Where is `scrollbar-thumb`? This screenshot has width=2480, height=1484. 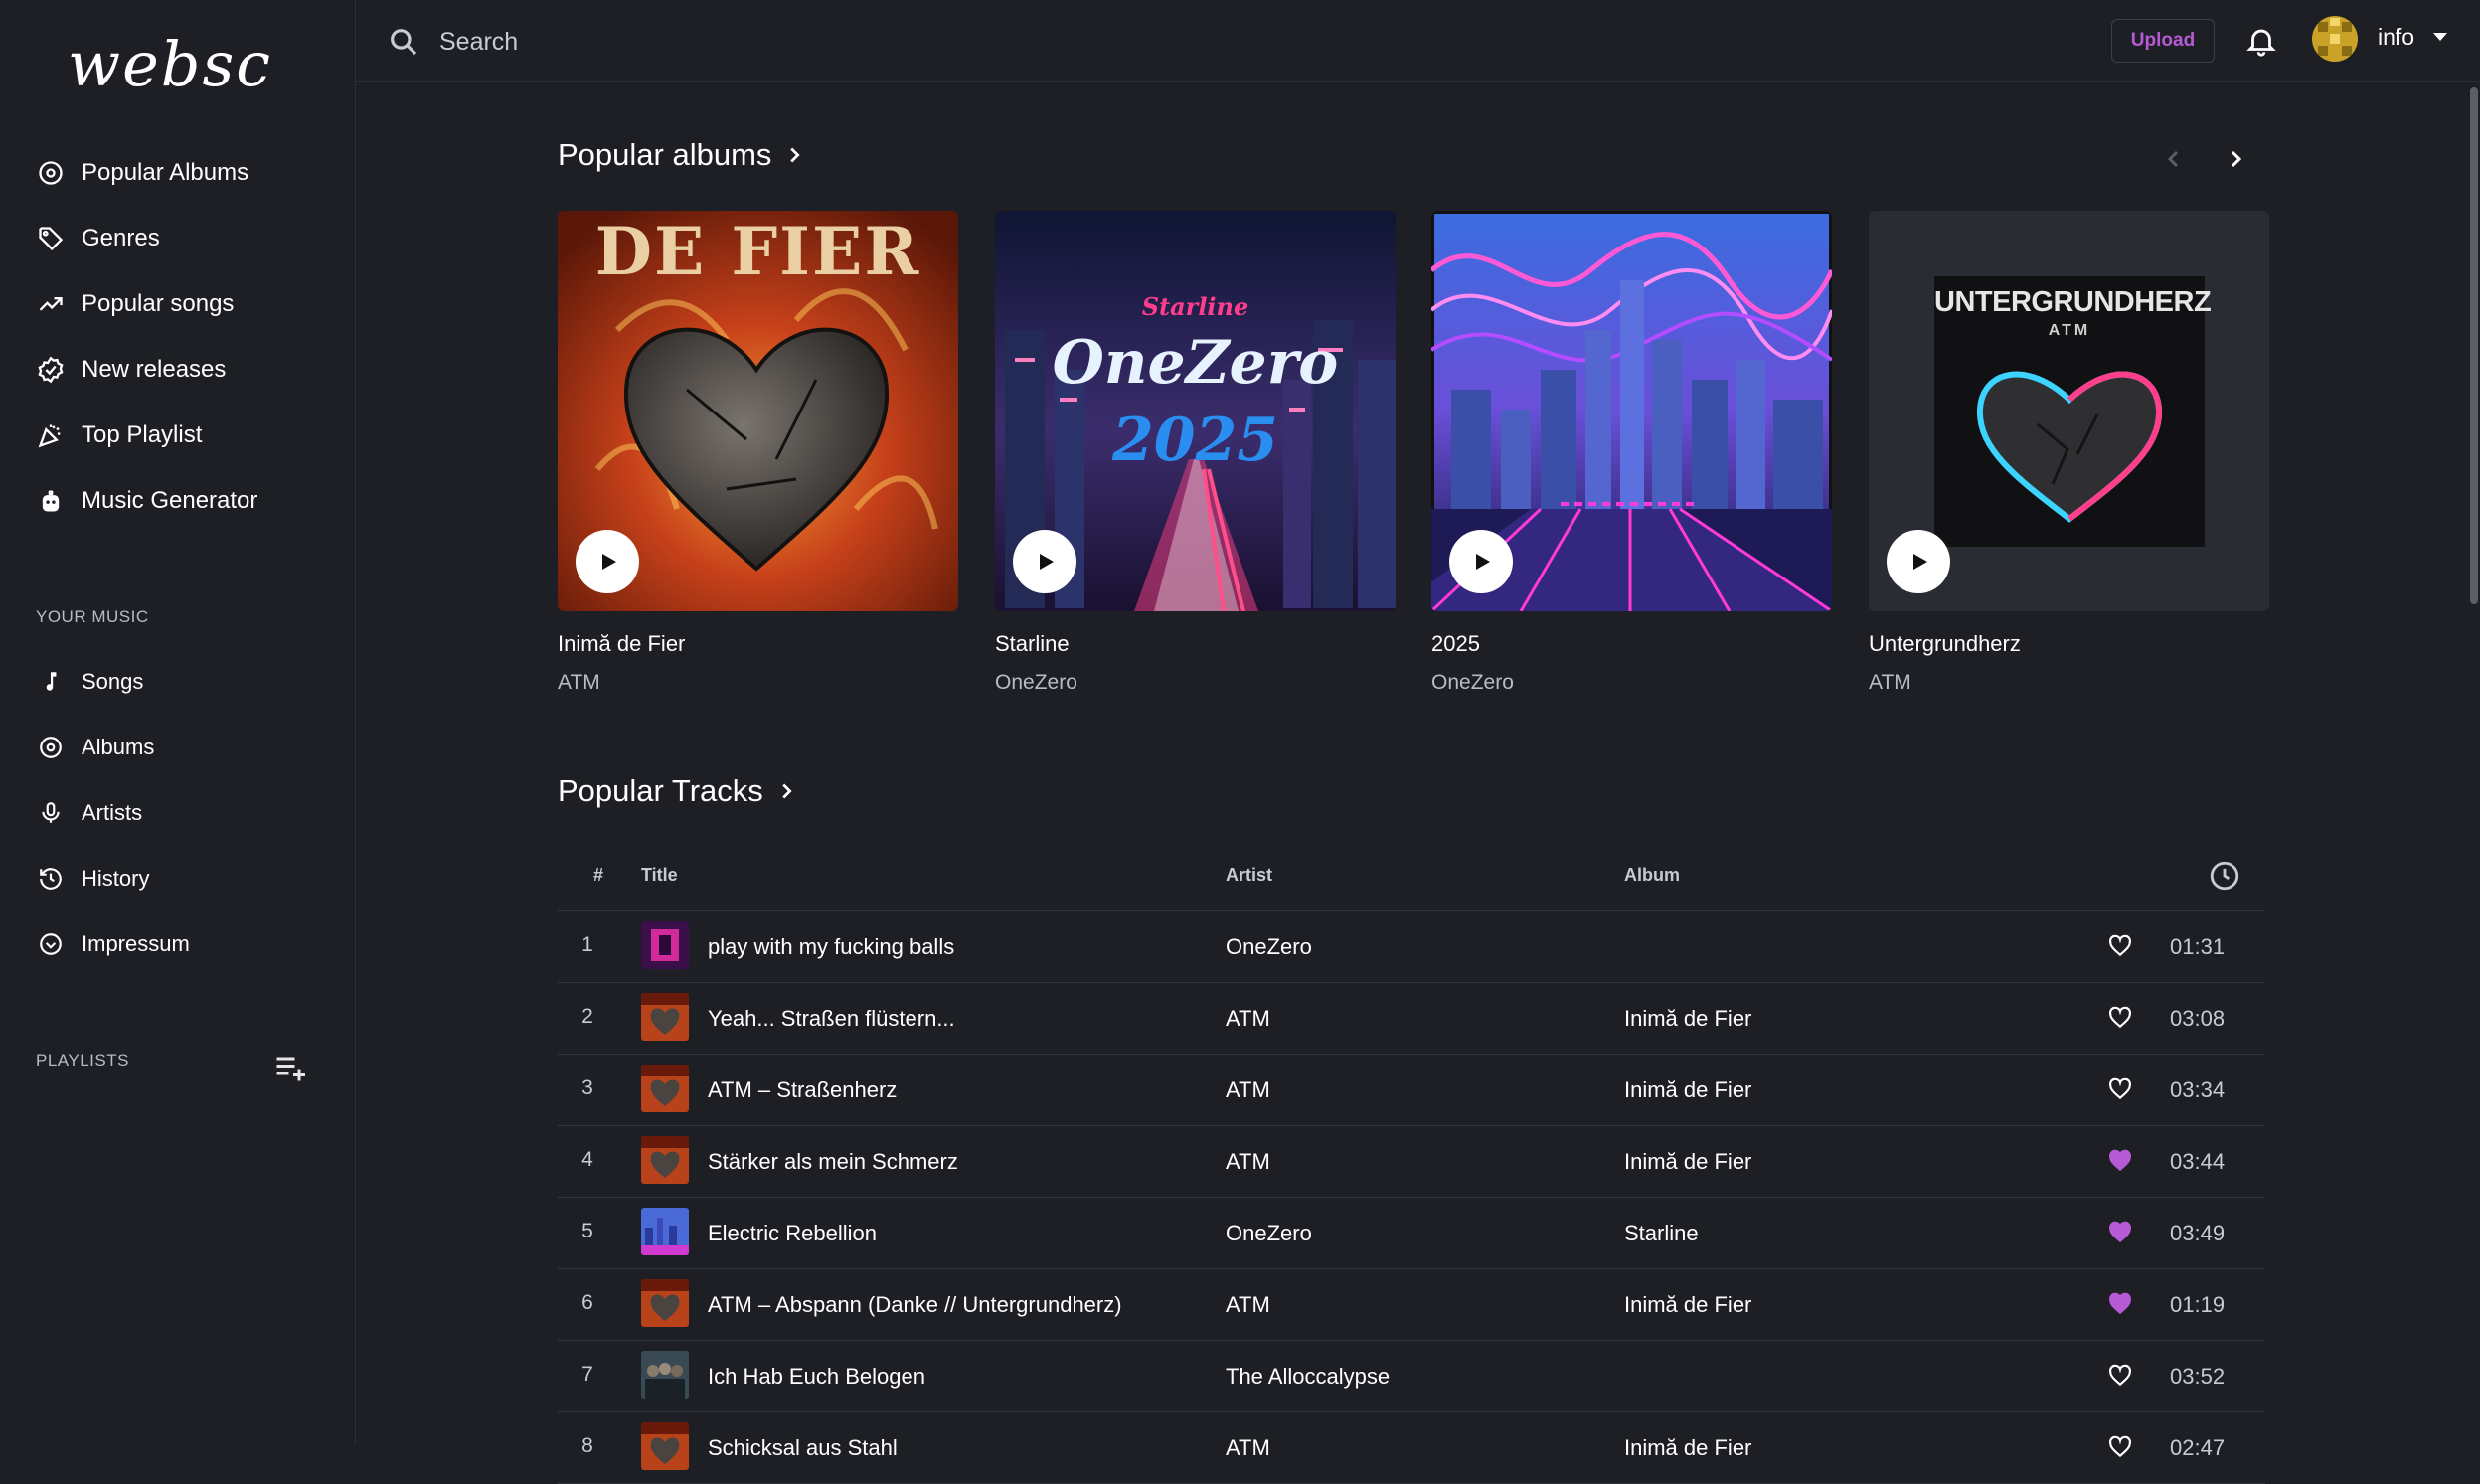 scrollbar-thumb is located at coordinates (2474, 345).